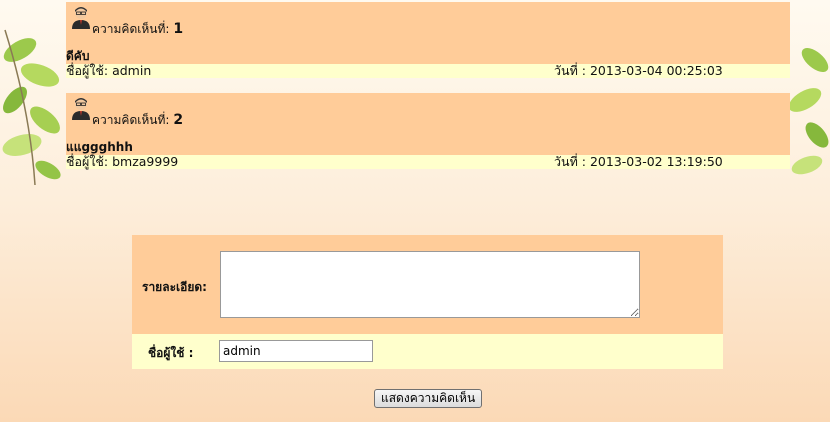 The width and height of the screenshot is (830, 422). What do you see at coordinates (171, 353) in the screenshot?
I see `username-label: ชื่อผู้ใช้ :` at bounding box center [171, 353].